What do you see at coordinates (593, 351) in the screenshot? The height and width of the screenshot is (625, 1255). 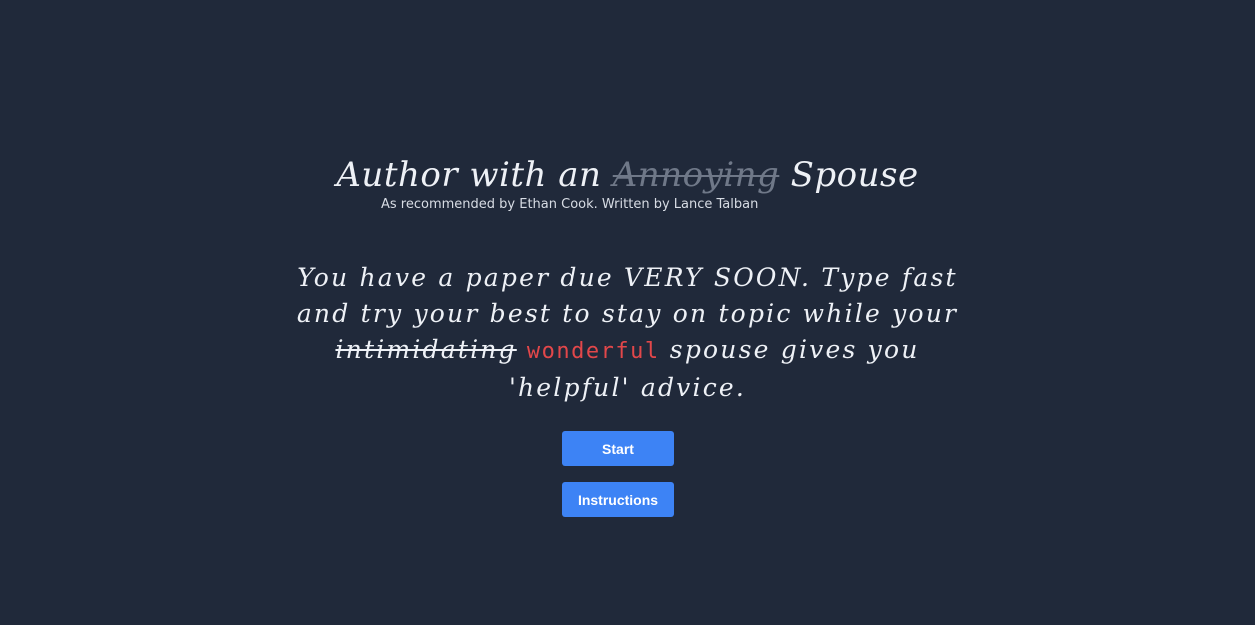 I see `description-accent-word: wonderful` at bounding box center [593, 351].